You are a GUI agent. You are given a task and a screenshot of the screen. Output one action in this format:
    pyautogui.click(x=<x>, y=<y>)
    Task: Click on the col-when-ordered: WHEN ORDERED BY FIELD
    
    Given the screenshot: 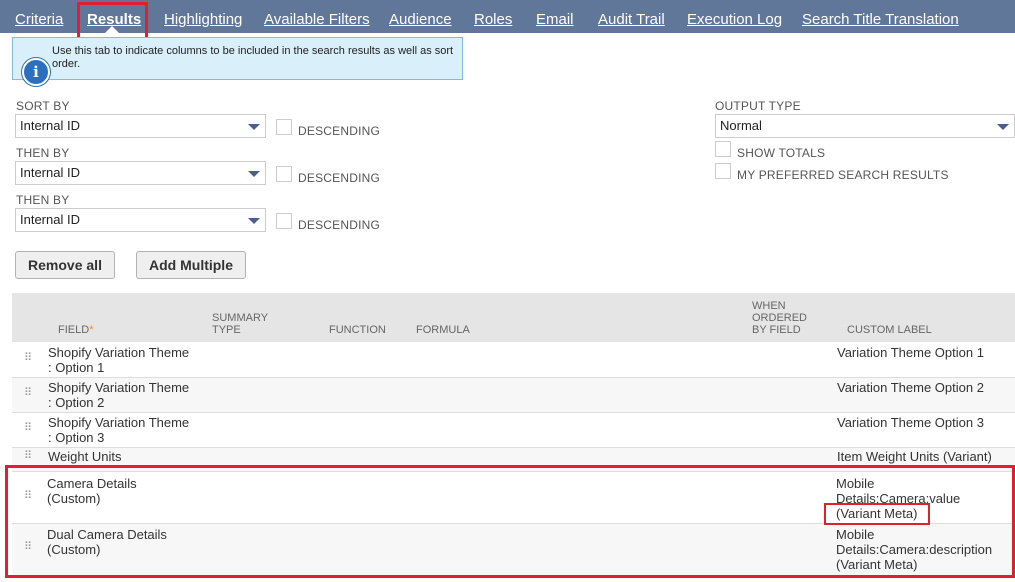 What is the action you would take?
    pyautogui.click(x=780, y=318)
    